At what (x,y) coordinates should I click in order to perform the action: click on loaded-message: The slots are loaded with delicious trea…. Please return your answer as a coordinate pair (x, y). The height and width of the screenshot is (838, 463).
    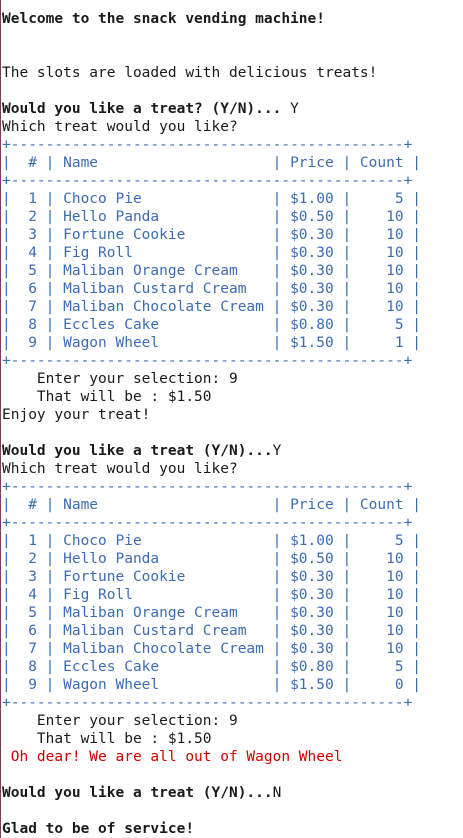
    Looking at the image, I should click on (190, 73).